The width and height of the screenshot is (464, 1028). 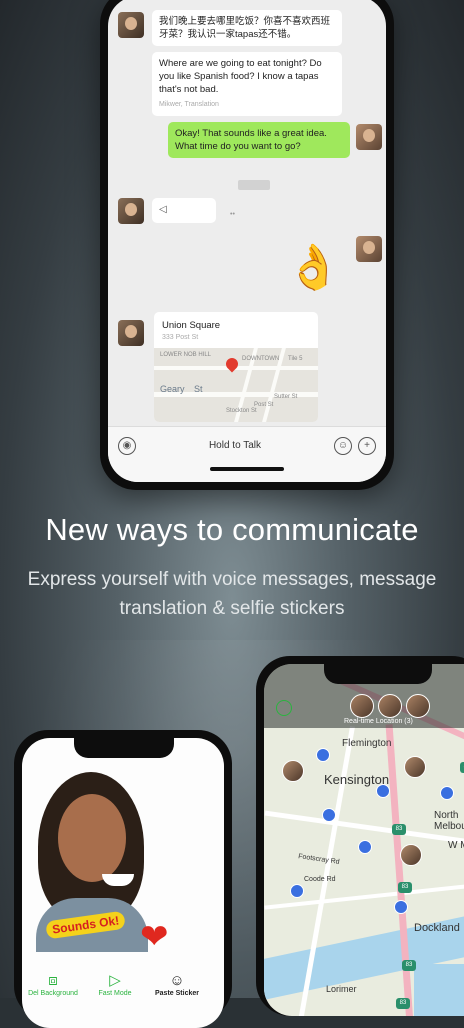 What do you see at coordinates (232, 529) in the screenshot?
I see `promo-headline: New ways to communicate` at bounding box center [232, 529].